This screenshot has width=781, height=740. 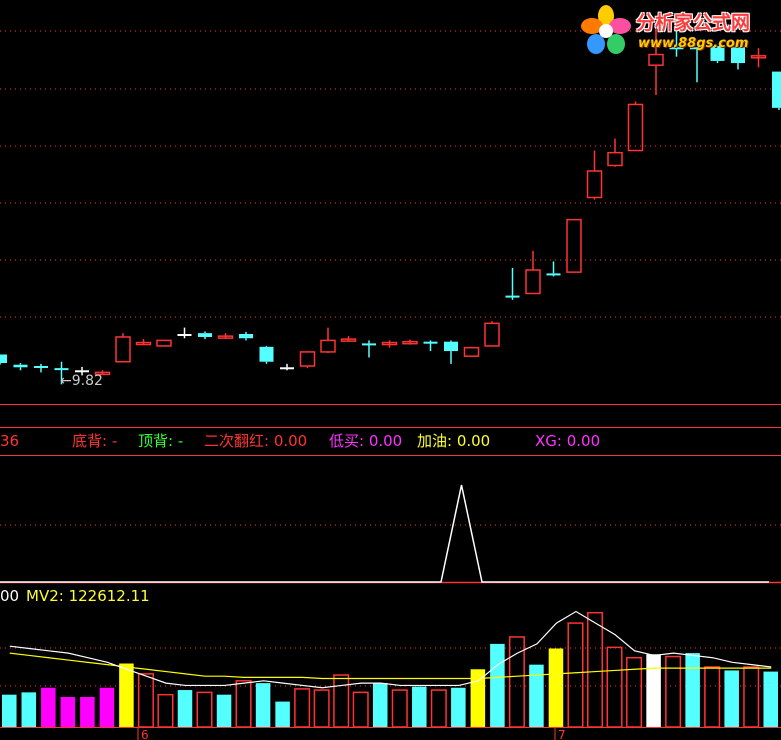 What do you see at coordinates (693, 43) in the screenshot?
I see `logo-url: www.88gs.com` at bounding box center [693, 43].